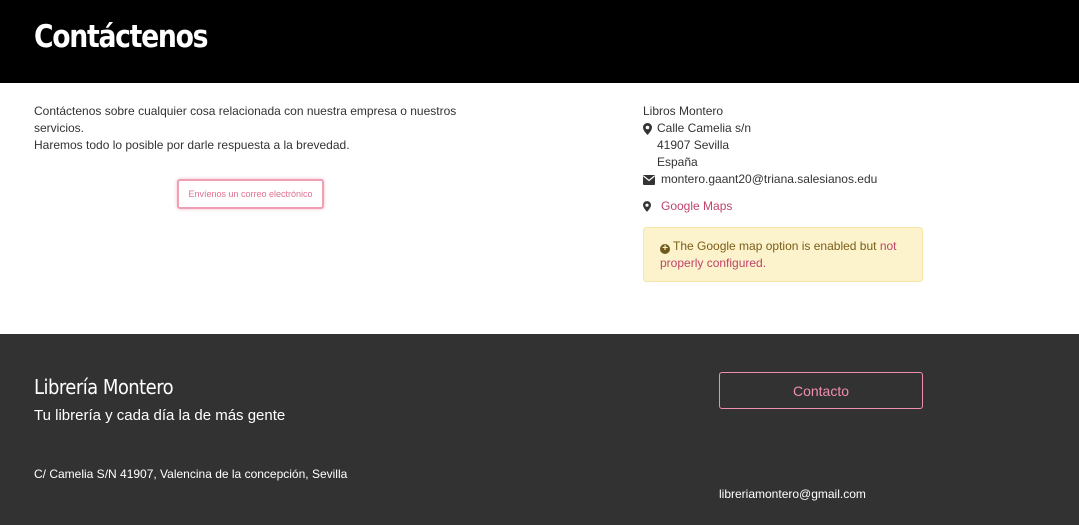  Describe the element at coordinates (769, 179) in the screenshot. I see `contact-email: montero.gaant20@triana.salesianos.edu` at that location.